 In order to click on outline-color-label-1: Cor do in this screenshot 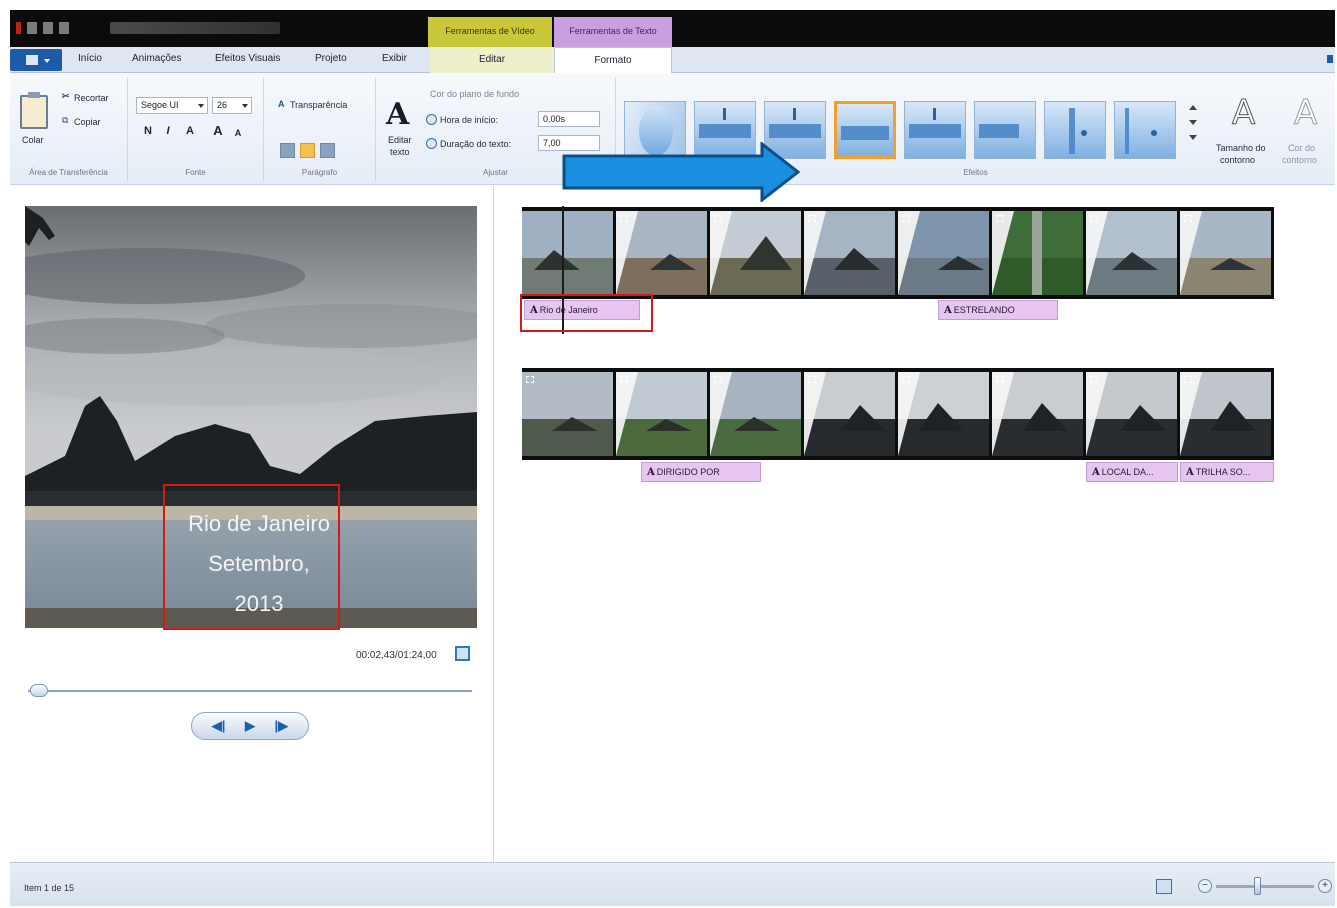, I will do `click(1301, 148)`.